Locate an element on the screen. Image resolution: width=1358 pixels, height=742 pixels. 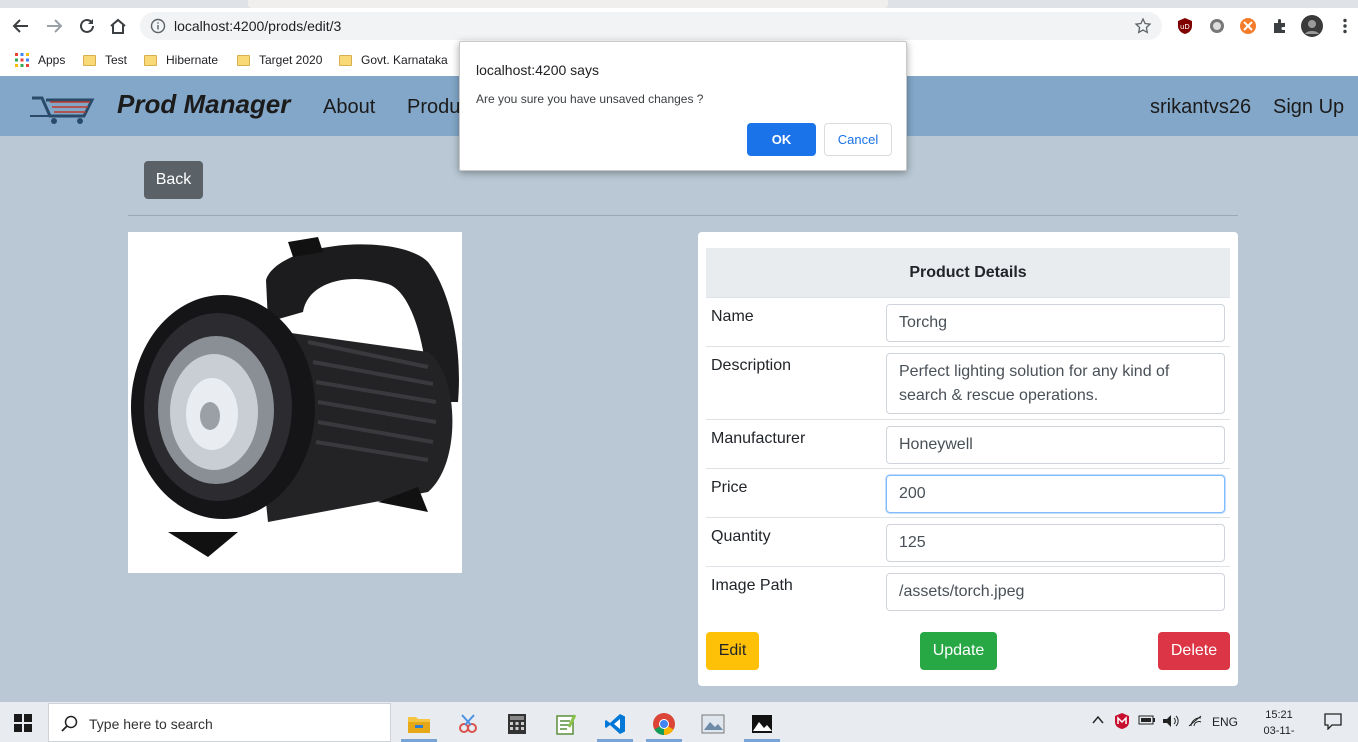
image-path-input: /assets/torch.jpeg is located at coordinates (1055, 592).